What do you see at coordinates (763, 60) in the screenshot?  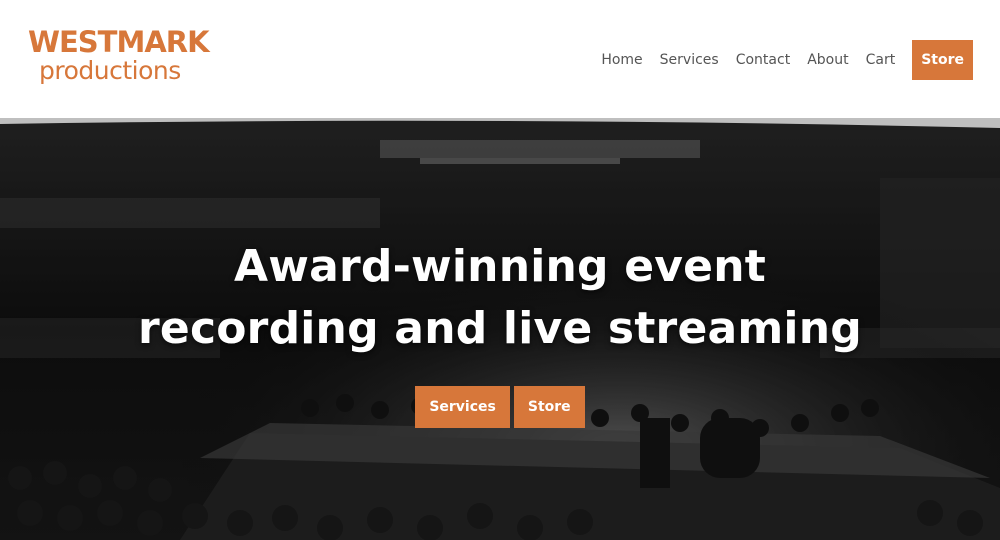 I see `nav-contact: Contact` at bounding box center [763, 60].